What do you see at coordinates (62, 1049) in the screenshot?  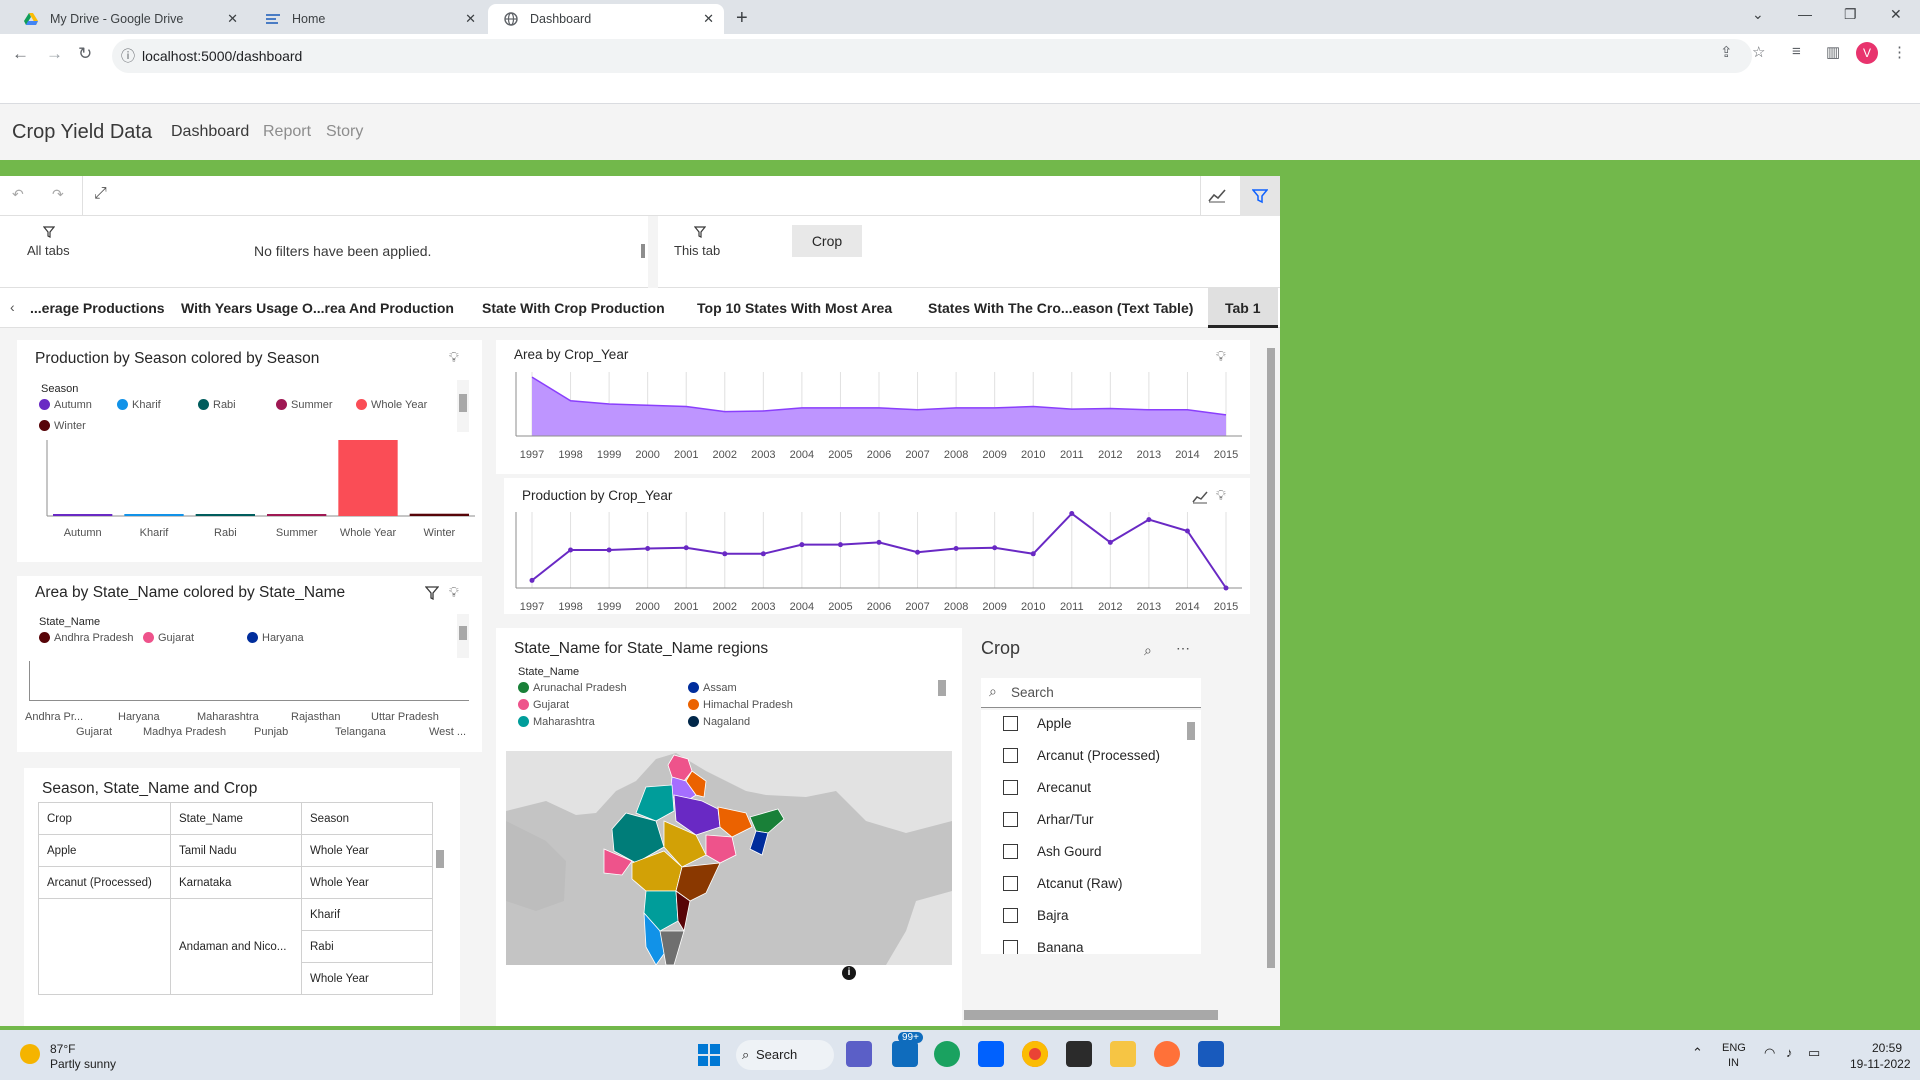 I see `weather-temp: 87°F` at bounding box center [62, 1049].